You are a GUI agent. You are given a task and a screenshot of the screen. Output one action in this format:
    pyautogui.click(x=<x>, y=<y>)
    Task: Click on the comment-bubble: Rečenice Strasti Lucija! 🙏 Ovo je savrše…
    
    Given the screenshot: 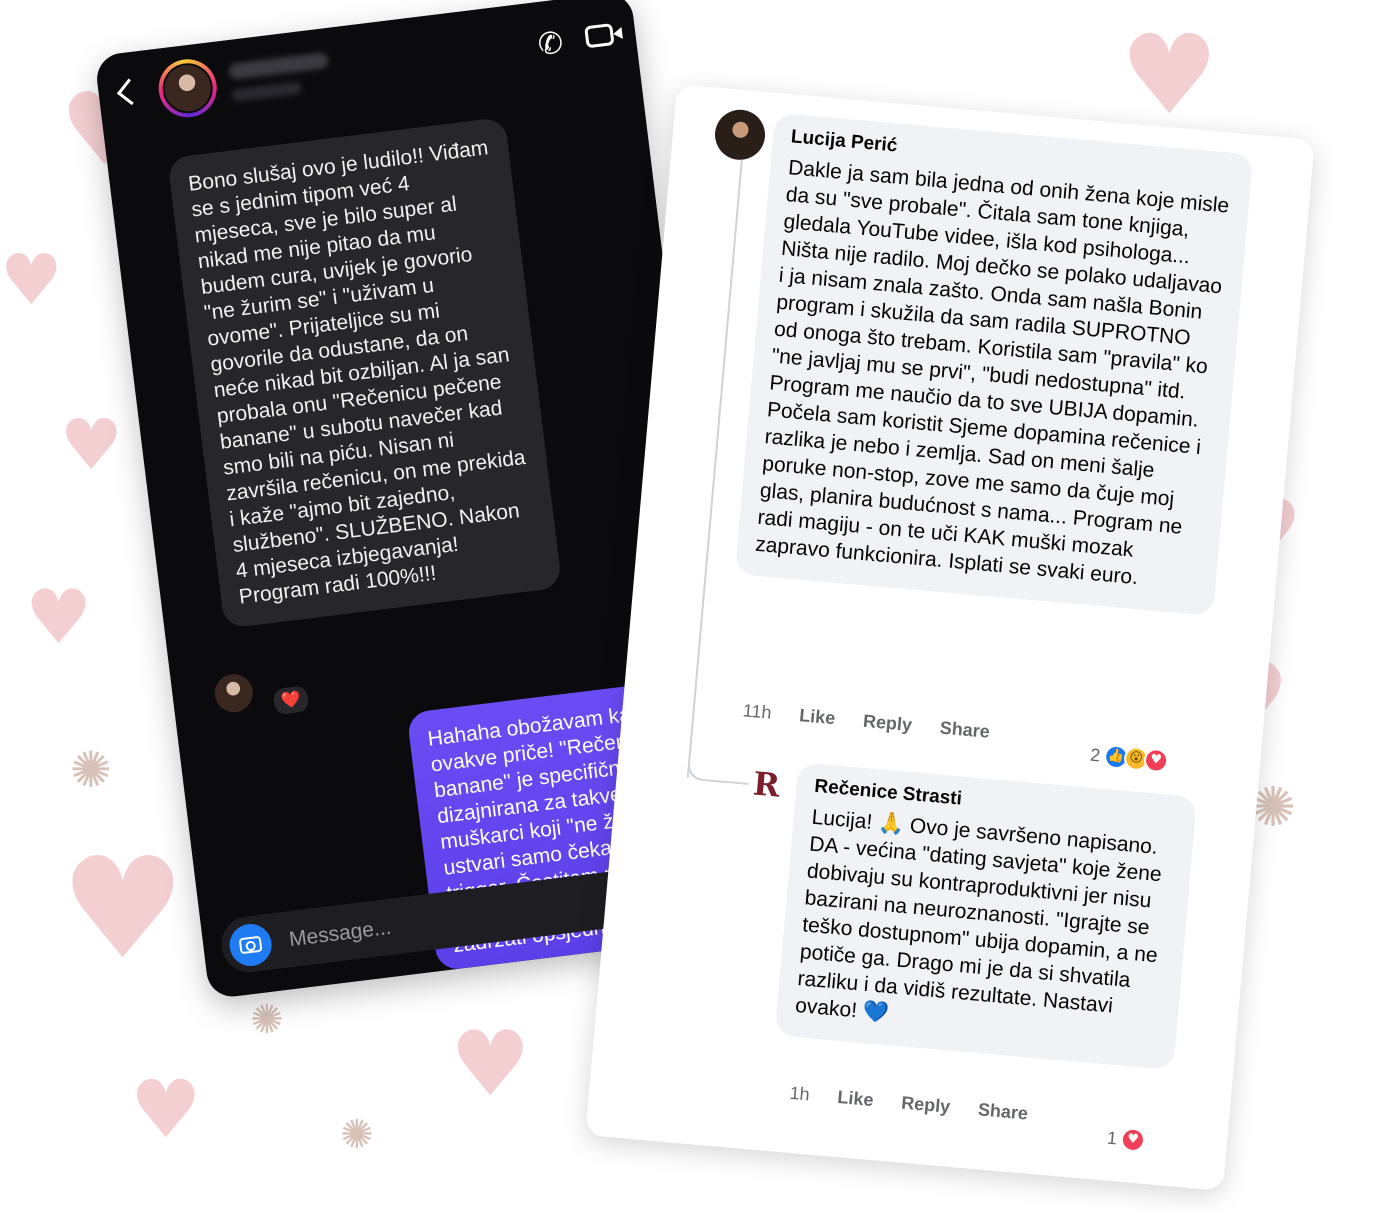 What is the action you would take?
    pyautogui.click(x=986, y=916)
    